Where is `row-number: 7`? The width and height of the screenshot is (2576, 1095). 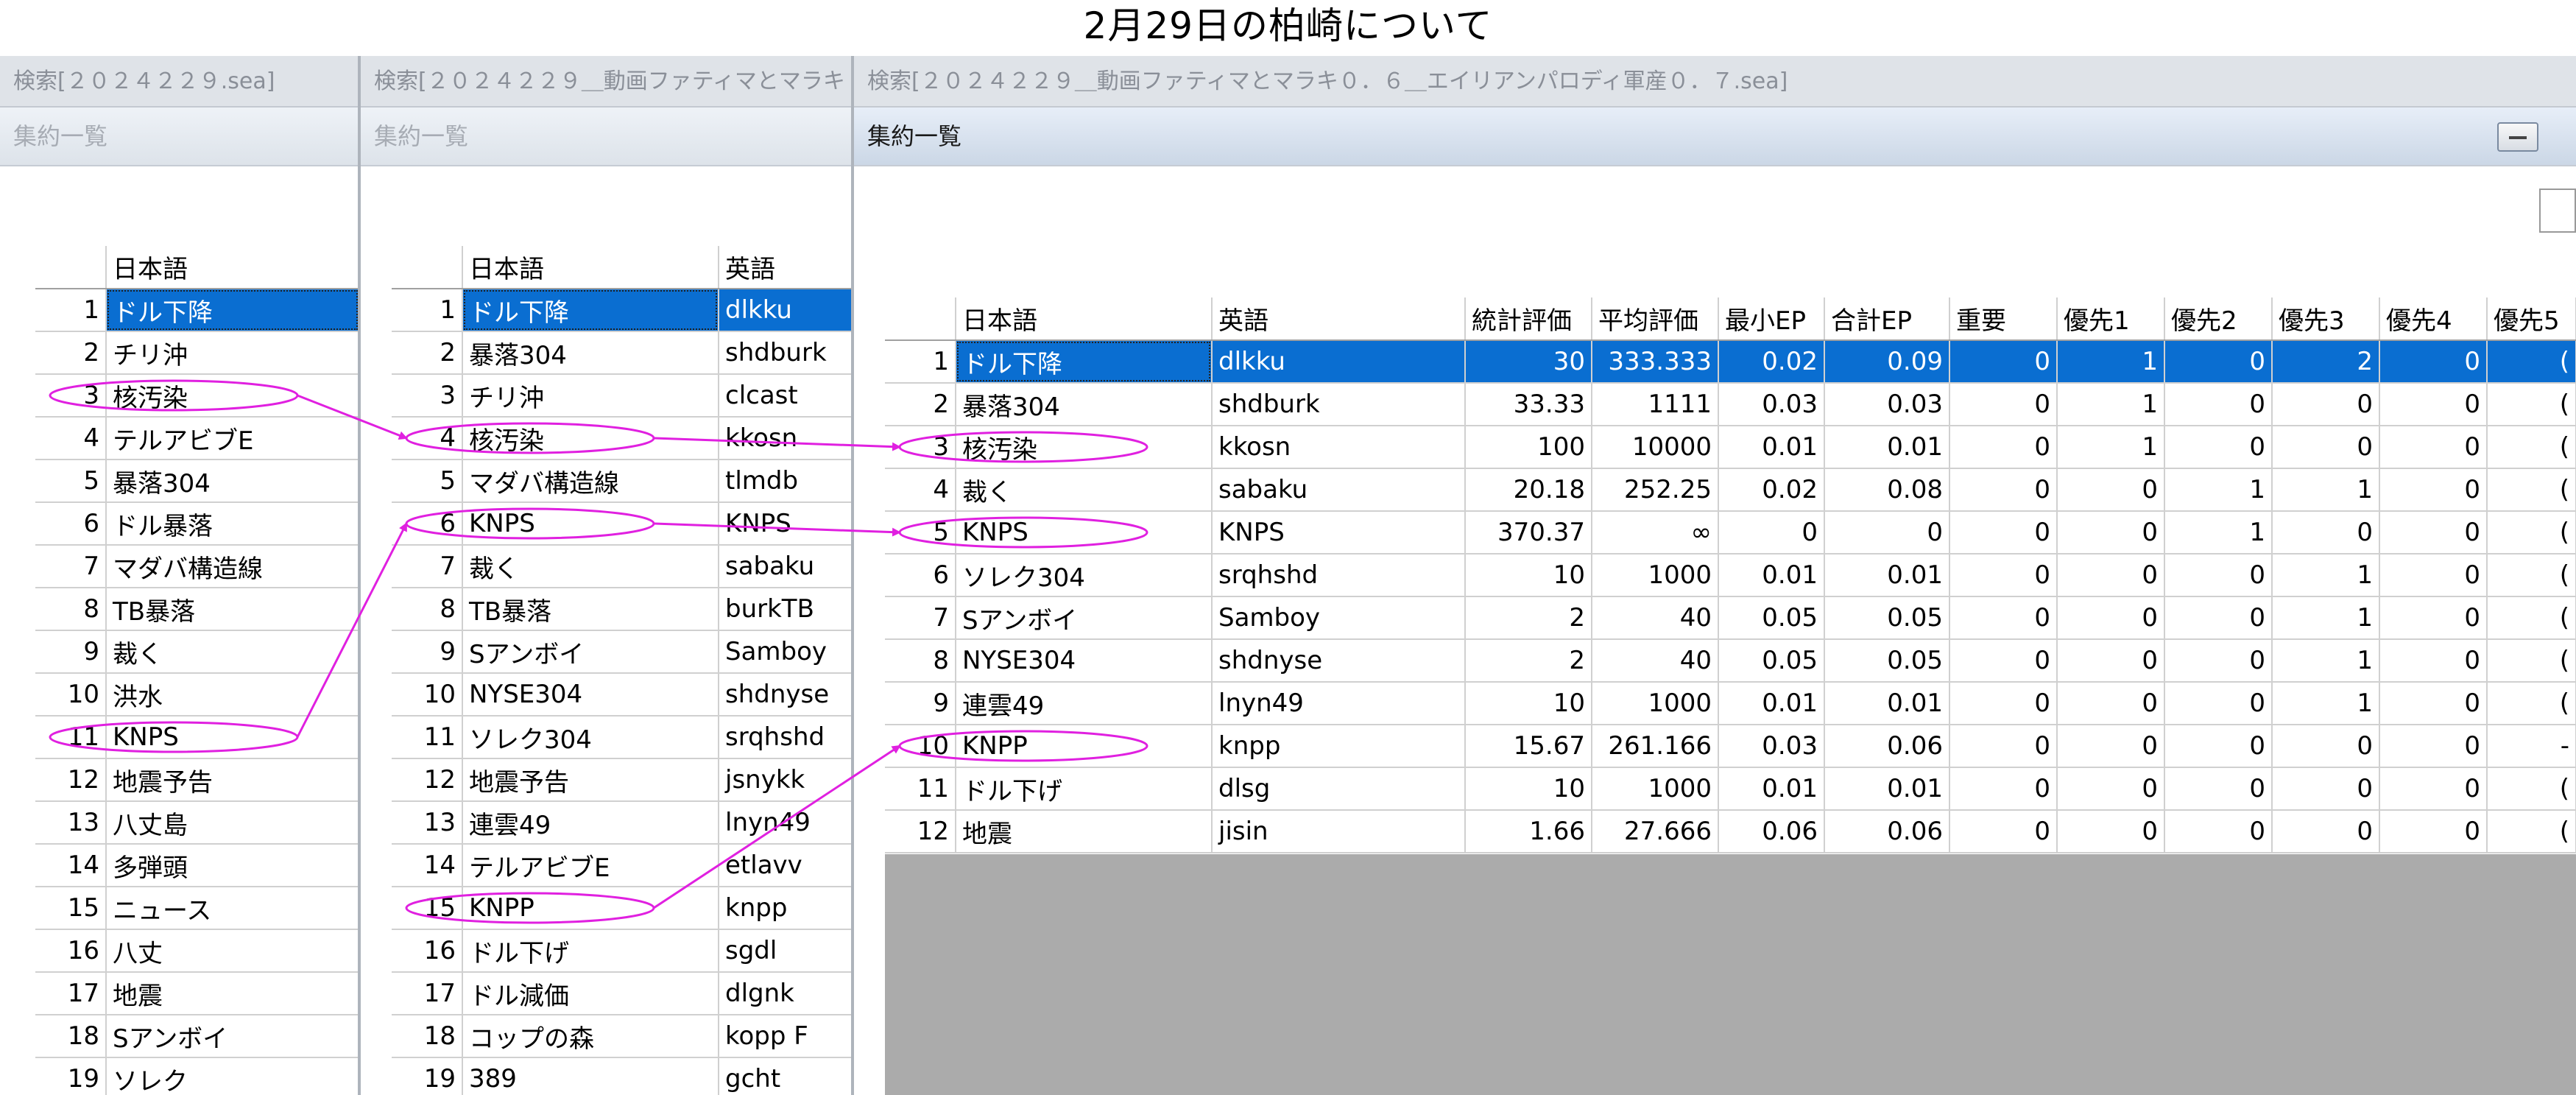
row-number: 7 is located at coordinates (427, 566).